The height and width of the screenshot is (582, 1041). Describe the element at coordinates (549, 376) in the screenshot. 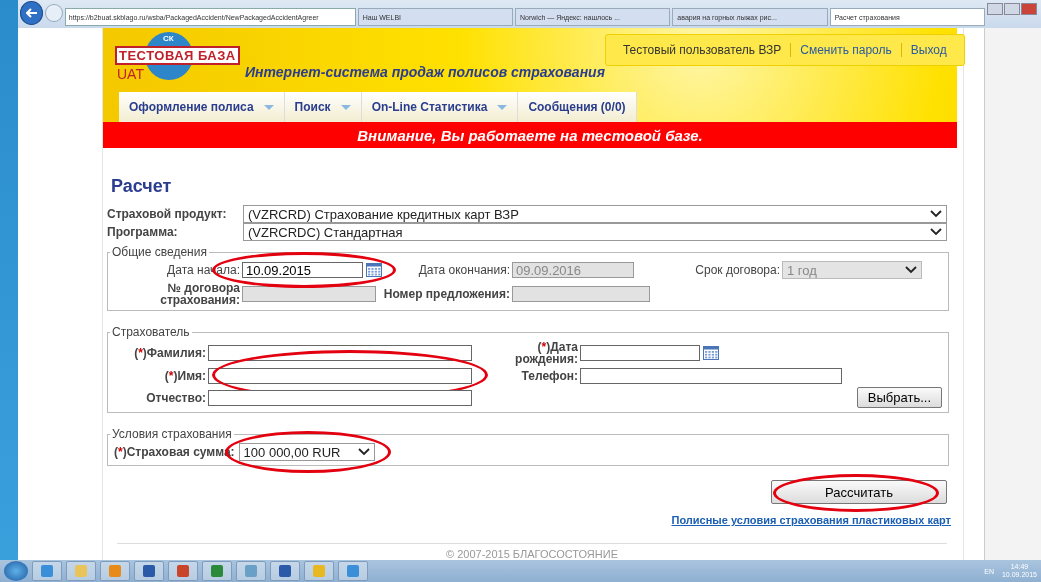

I see `field-label: Телефон:` at that location.